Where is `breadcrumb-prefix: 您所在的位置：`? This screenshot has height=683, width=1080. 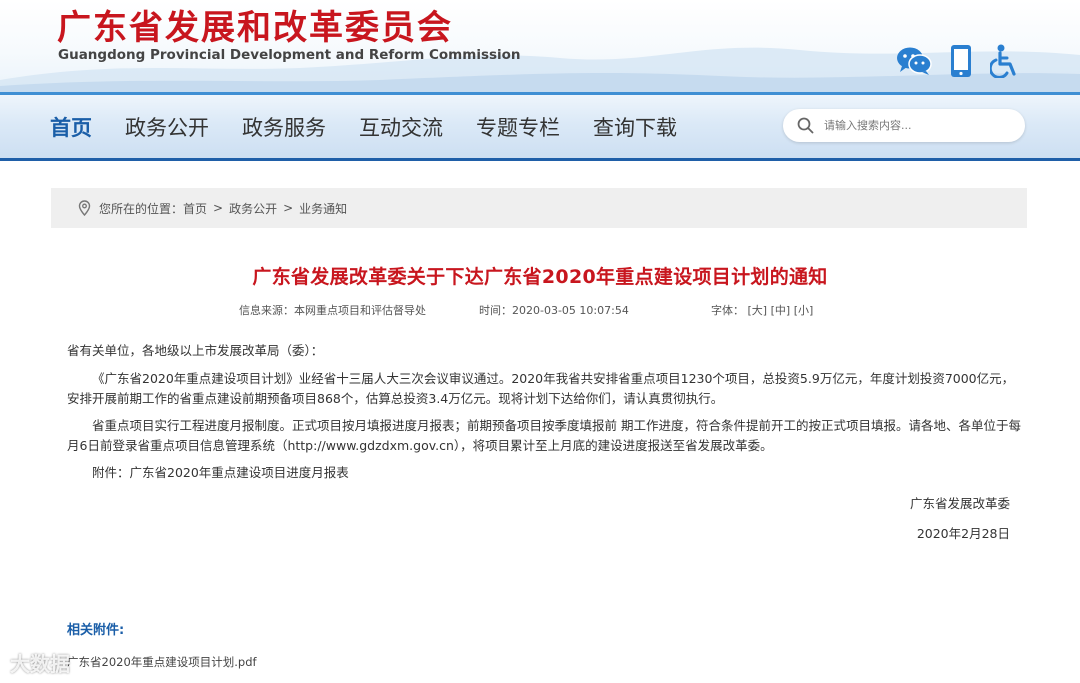 breadcrumb-prefix: 您所在的位置： is located at coordinates (141, 208).